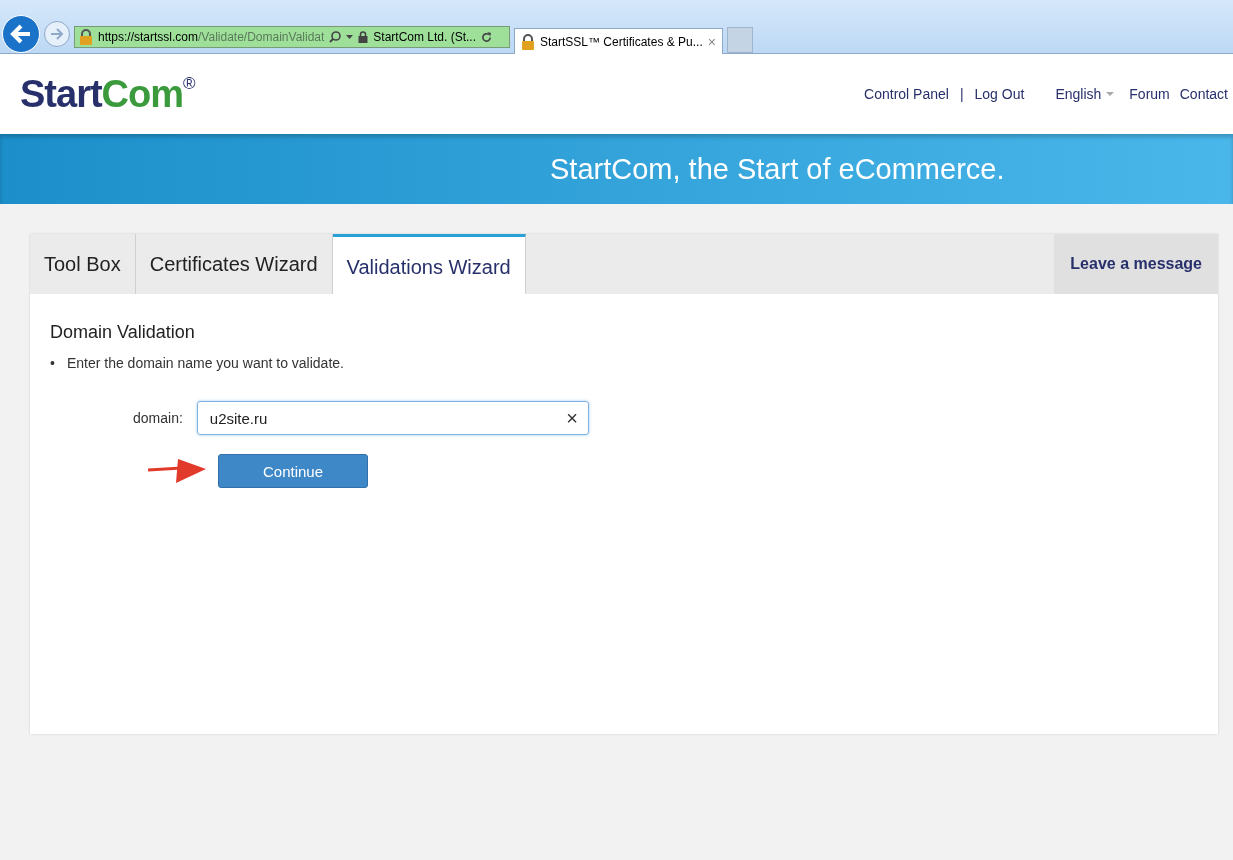 Image resolution: width=1233 pixels, height=860 pixels. Describe the element at coordinates (392, 418) in the screenshot. I see `domain-field: u2site.ru ×` at that location.